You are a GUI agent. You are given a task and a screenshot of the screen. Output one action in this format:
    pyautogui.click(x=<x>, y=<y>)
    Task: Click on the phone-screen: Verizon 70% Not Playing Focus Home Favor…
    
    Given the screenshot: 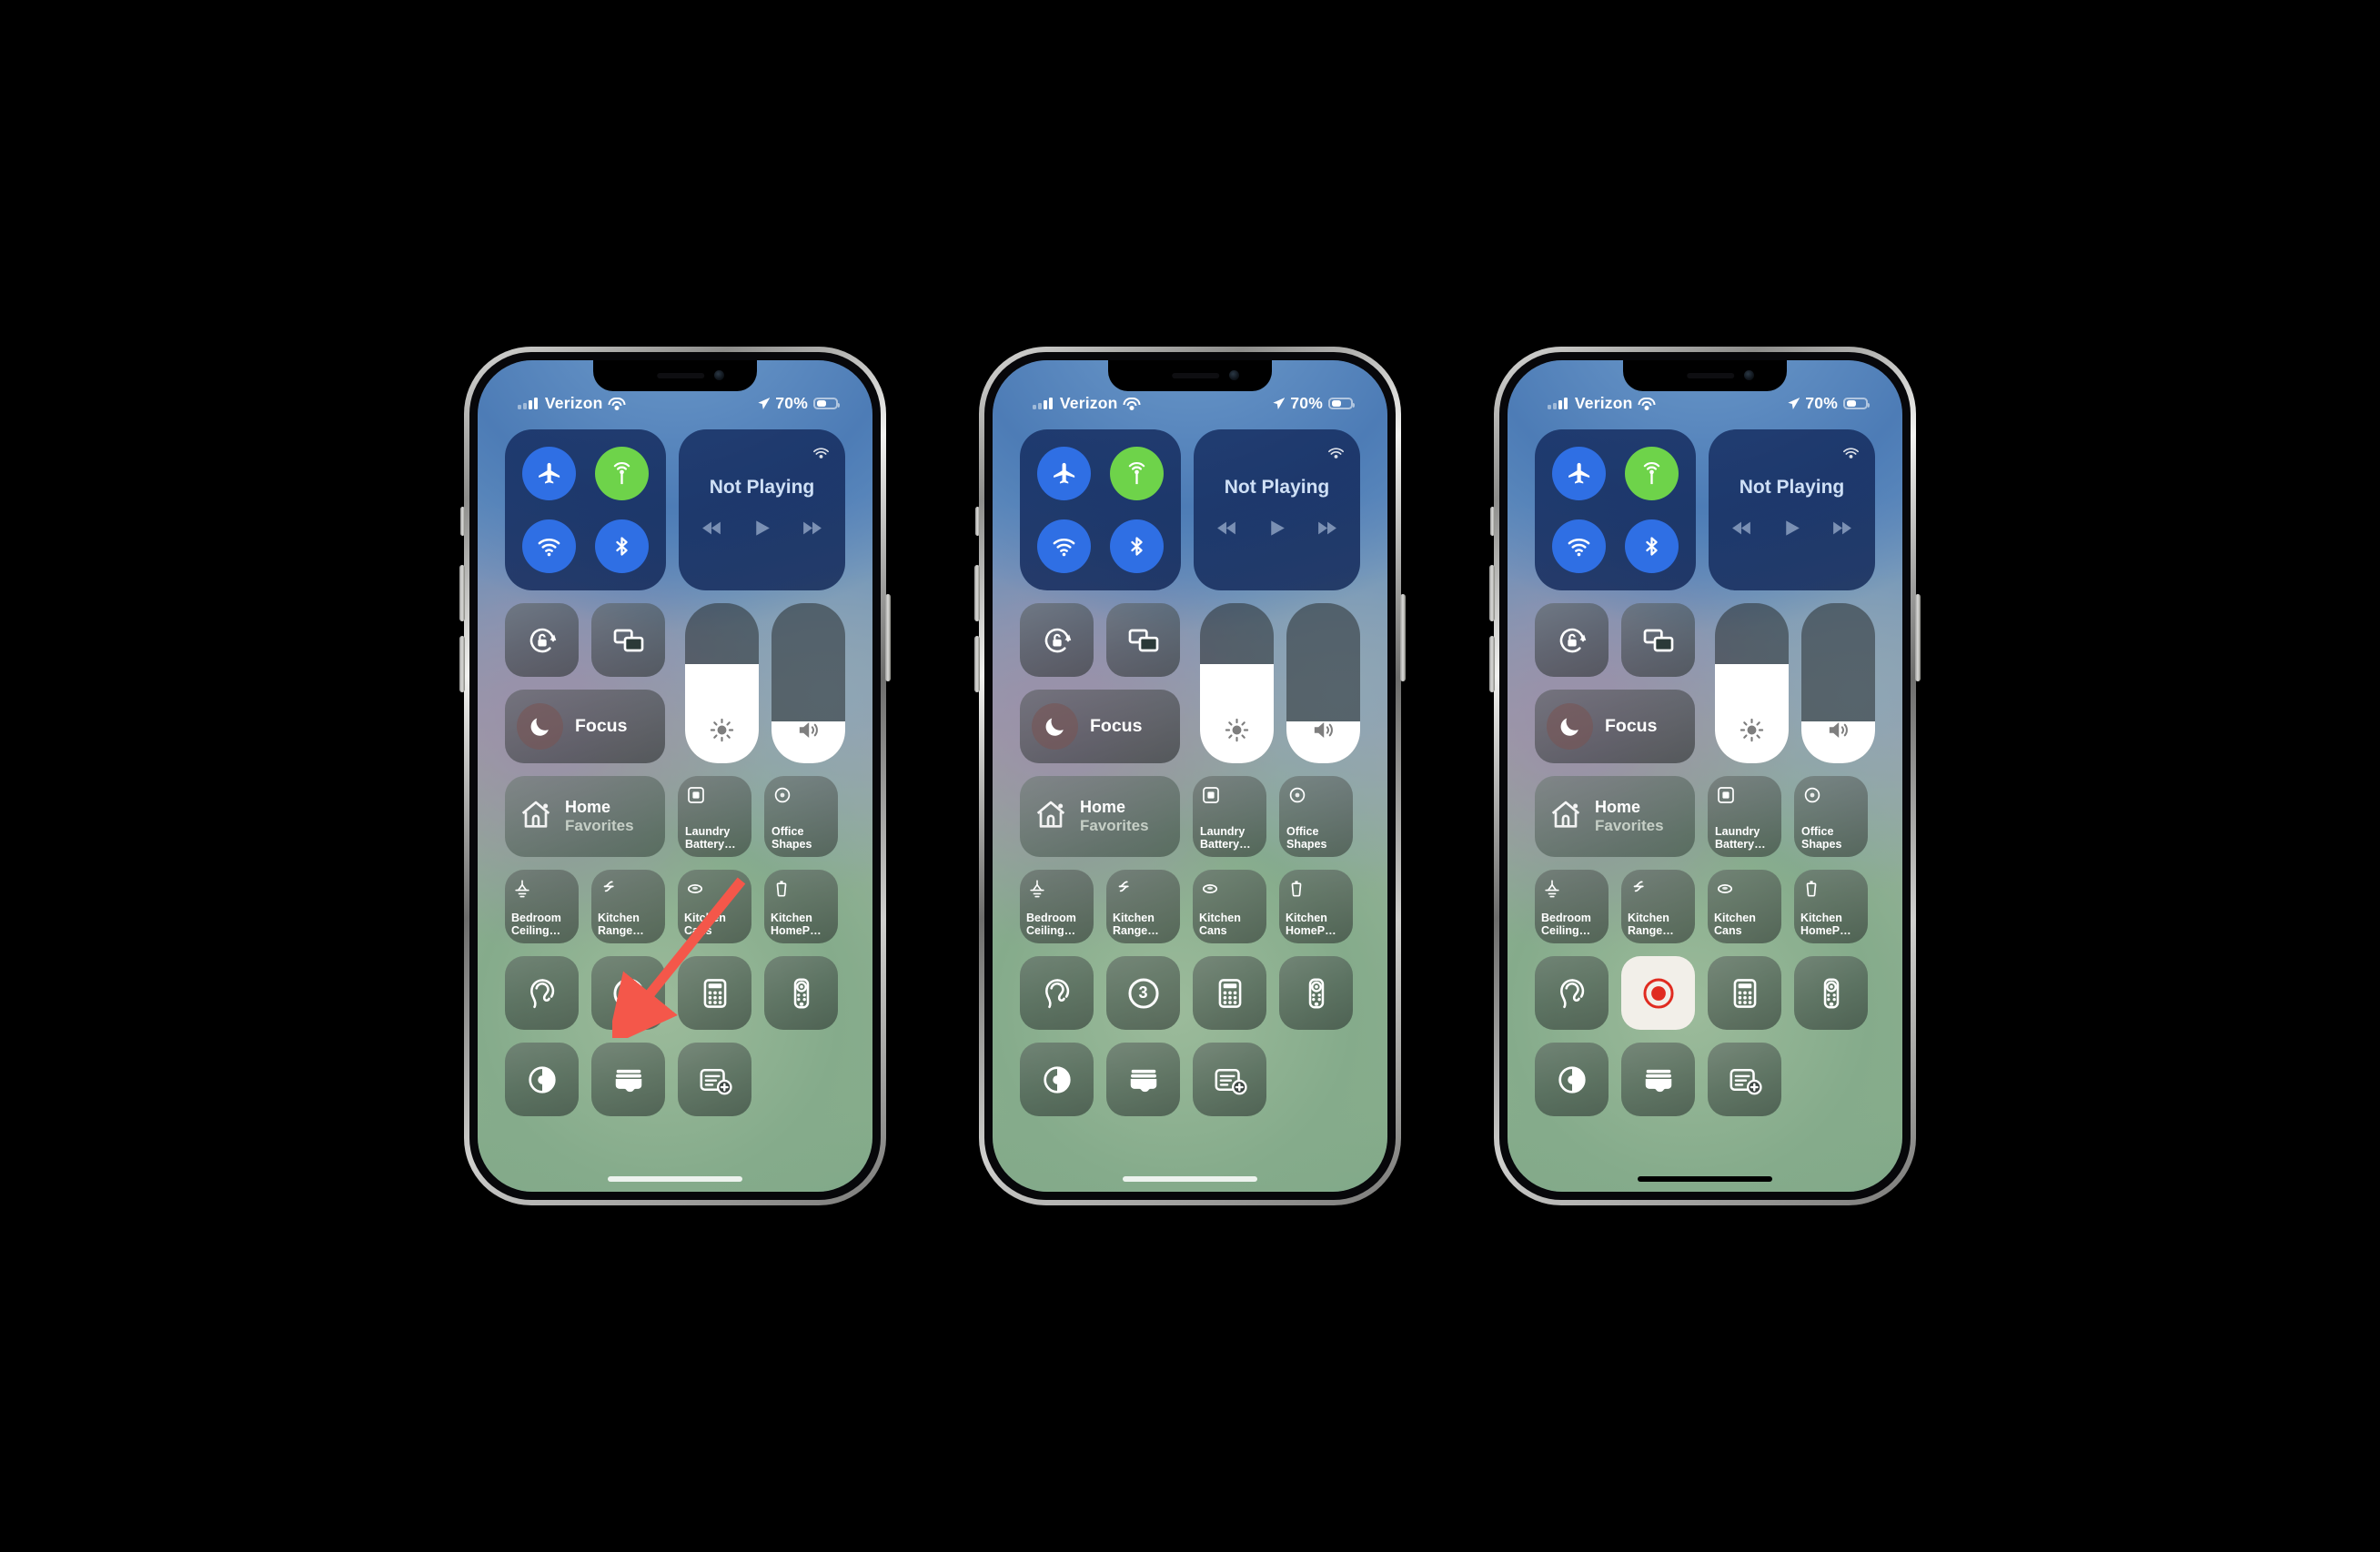 What is the action you would take?
    pyautogui.click(x=675, y=776)
    